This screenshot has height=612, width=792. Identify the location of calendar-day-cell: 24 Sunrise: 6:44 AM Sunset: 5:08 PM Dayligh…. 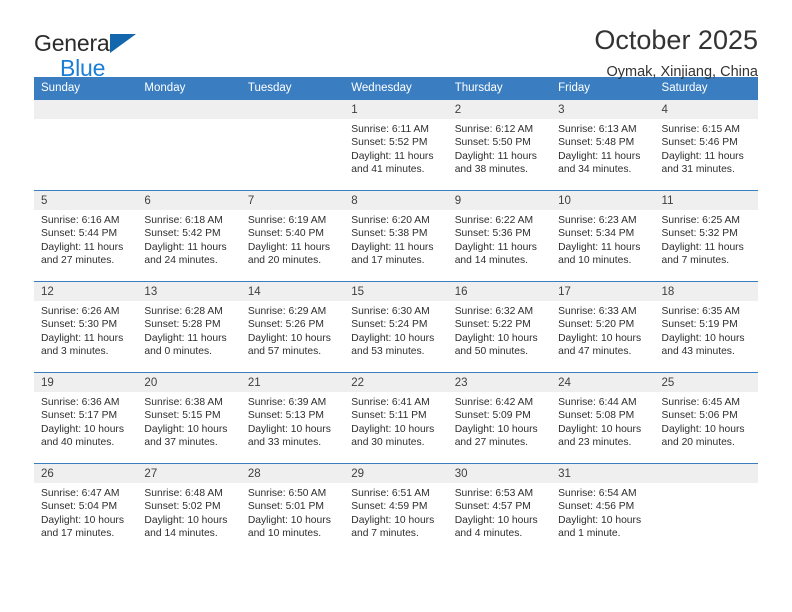
(603, 418).